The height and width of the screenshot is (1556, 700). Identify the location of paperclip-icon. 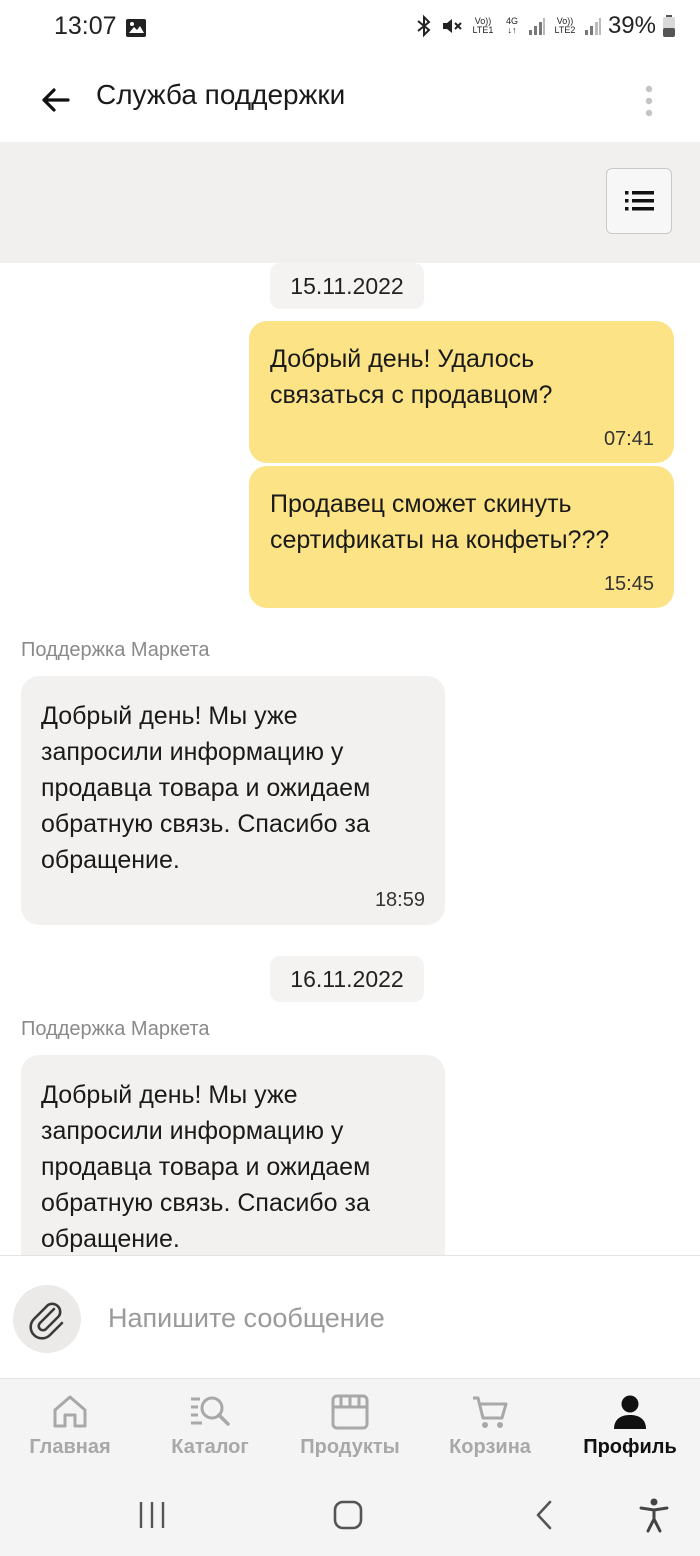
(46, 1321).